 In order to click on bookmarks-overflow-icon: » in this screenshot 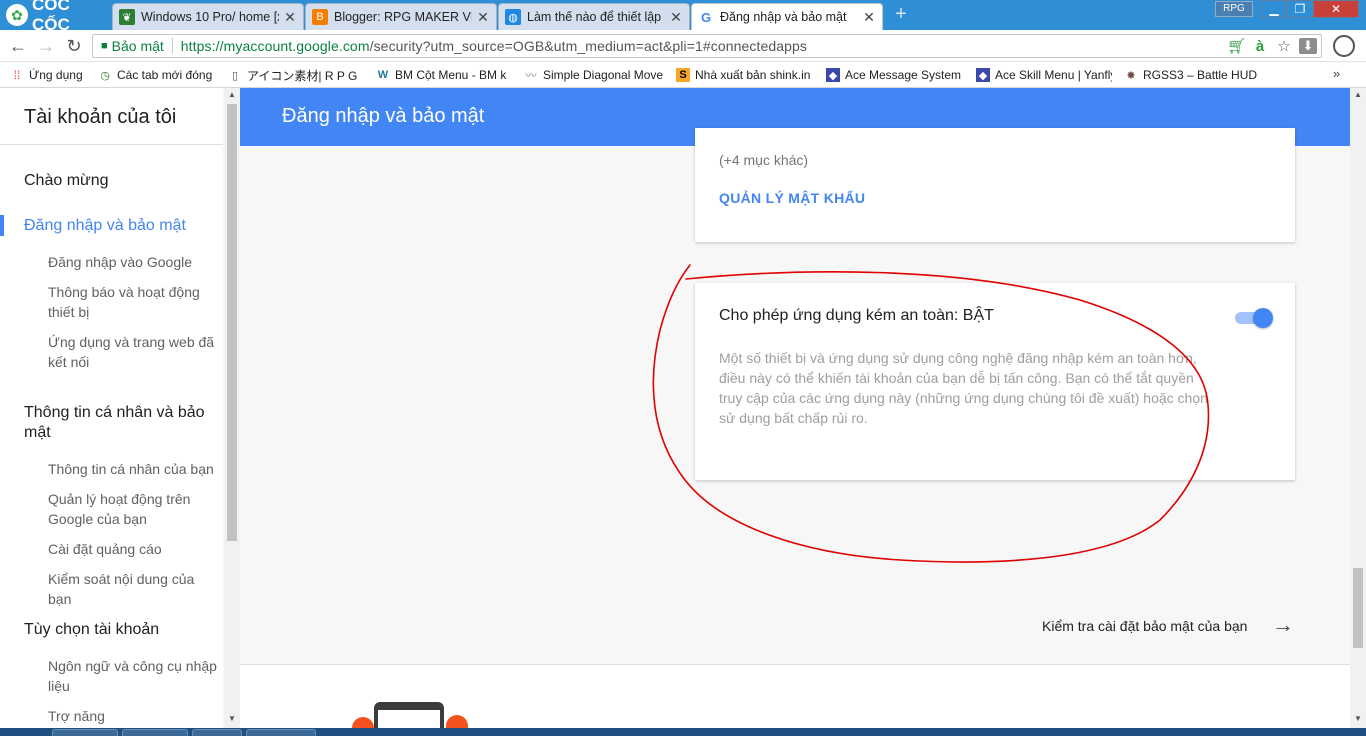, I will do `click(1336, 73)`.